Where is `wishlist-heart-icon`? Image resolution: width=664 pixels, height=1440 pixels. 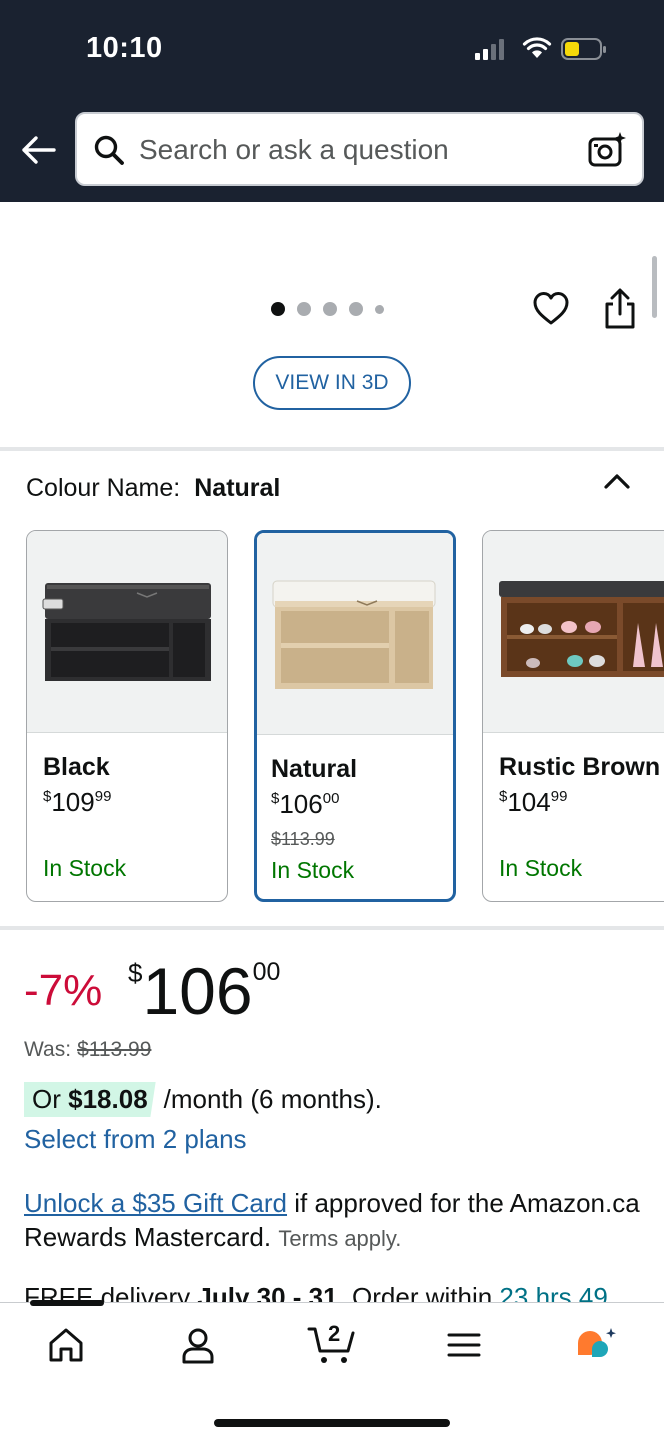 wishlist-heart-icon is located at coordinates (551, 309).